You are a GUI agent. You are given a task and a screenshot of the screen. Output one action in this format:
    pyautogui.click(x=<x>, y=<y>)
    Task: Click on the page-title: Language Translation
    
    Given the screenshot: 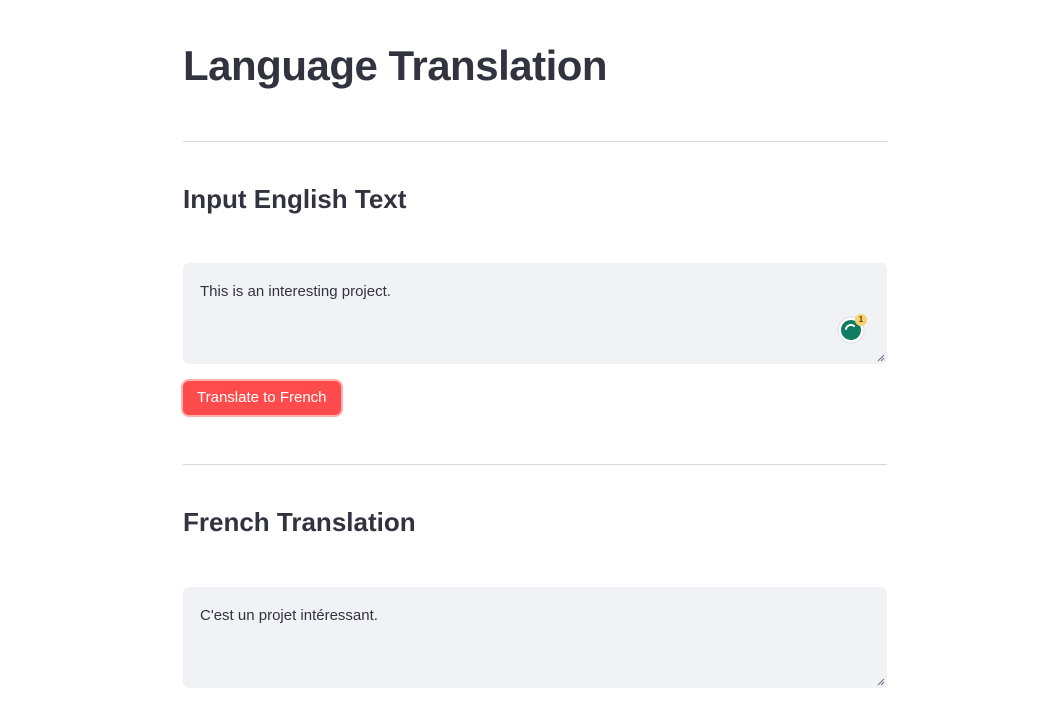 What is the action you would take?
    pyautogui.click(x=395, y=65)
    